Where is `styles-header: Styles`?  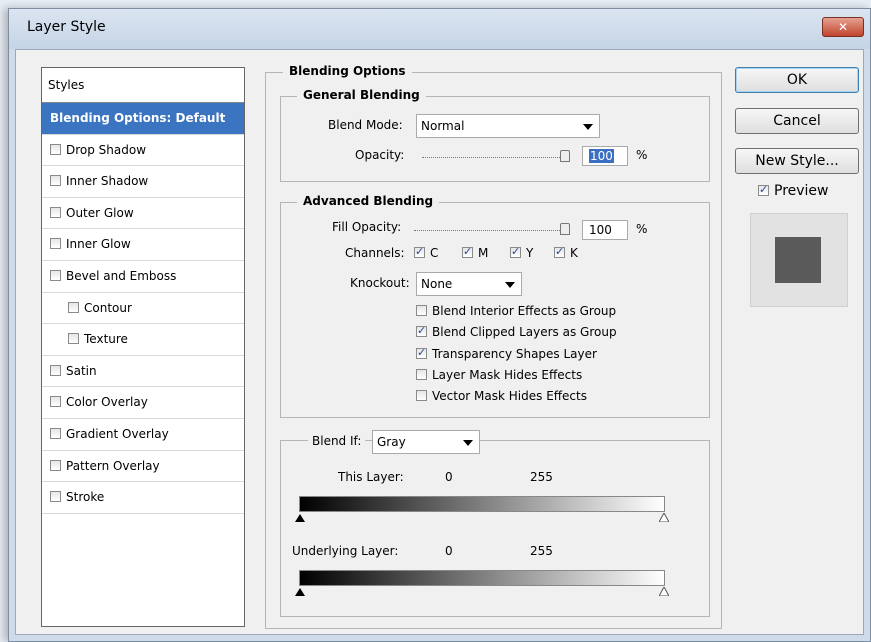
styles-header: Styles is located at coordinates (143, 85).